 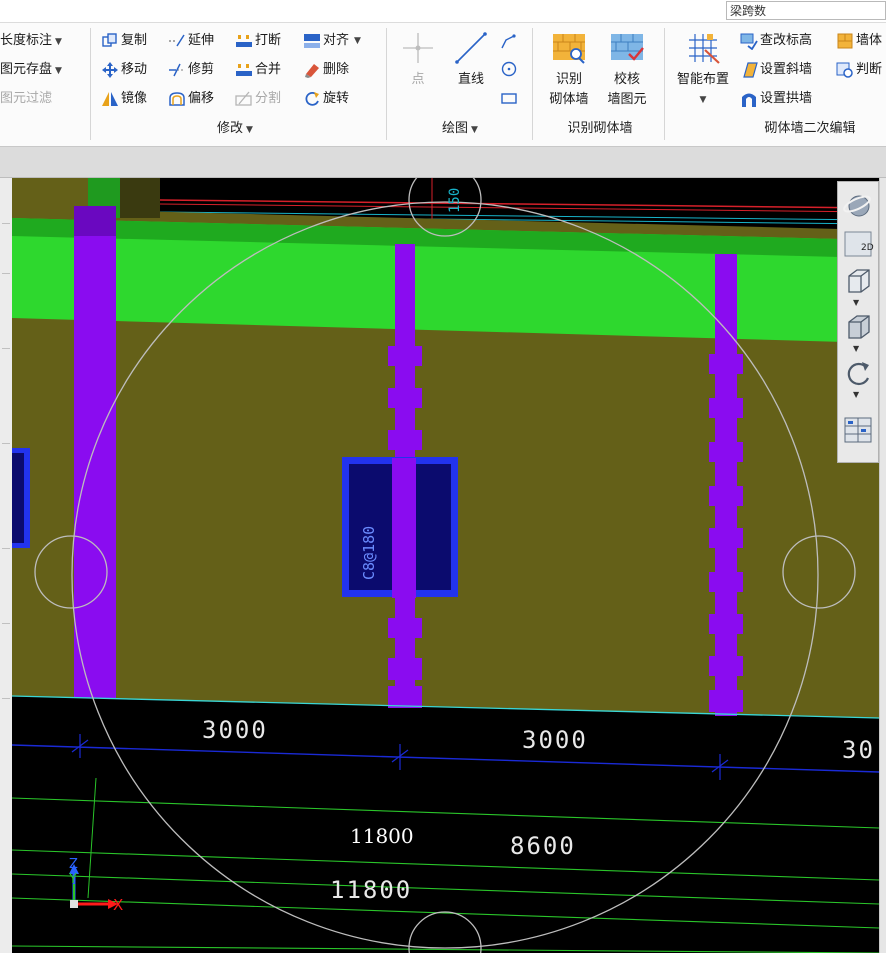 I want to click on element-save-button: 图元存盘 ▼, so click(x=31, y=70).